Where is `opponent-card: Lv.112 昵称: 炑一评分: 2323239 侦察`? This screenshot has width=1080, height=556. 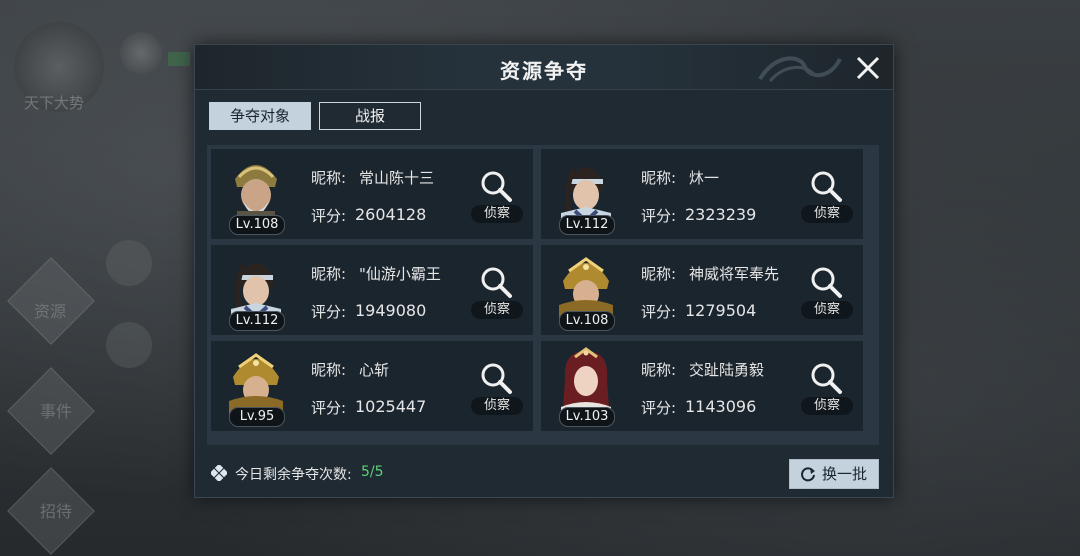
opponent-card: Lv.112 昵称: 炑一评分: 2323239 侦察 is located at coordinates (702, 194).